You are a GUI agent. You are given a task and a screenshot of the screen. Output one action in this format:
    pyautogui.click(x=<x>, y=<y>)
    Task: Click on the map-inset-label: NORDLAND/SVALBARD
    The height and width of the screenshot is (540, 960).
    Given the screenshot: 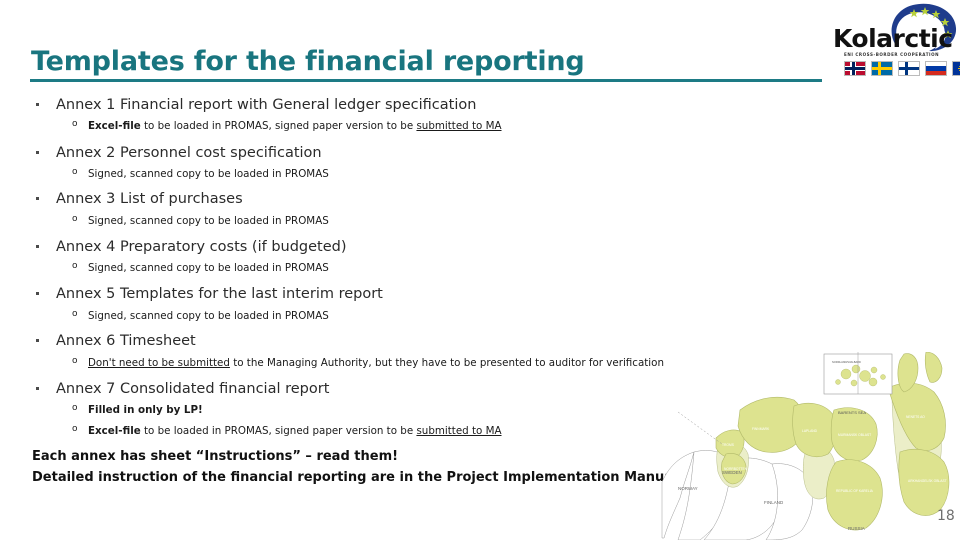 What is the action you would take?
    pyautogui.click(x=846, y=362)
    